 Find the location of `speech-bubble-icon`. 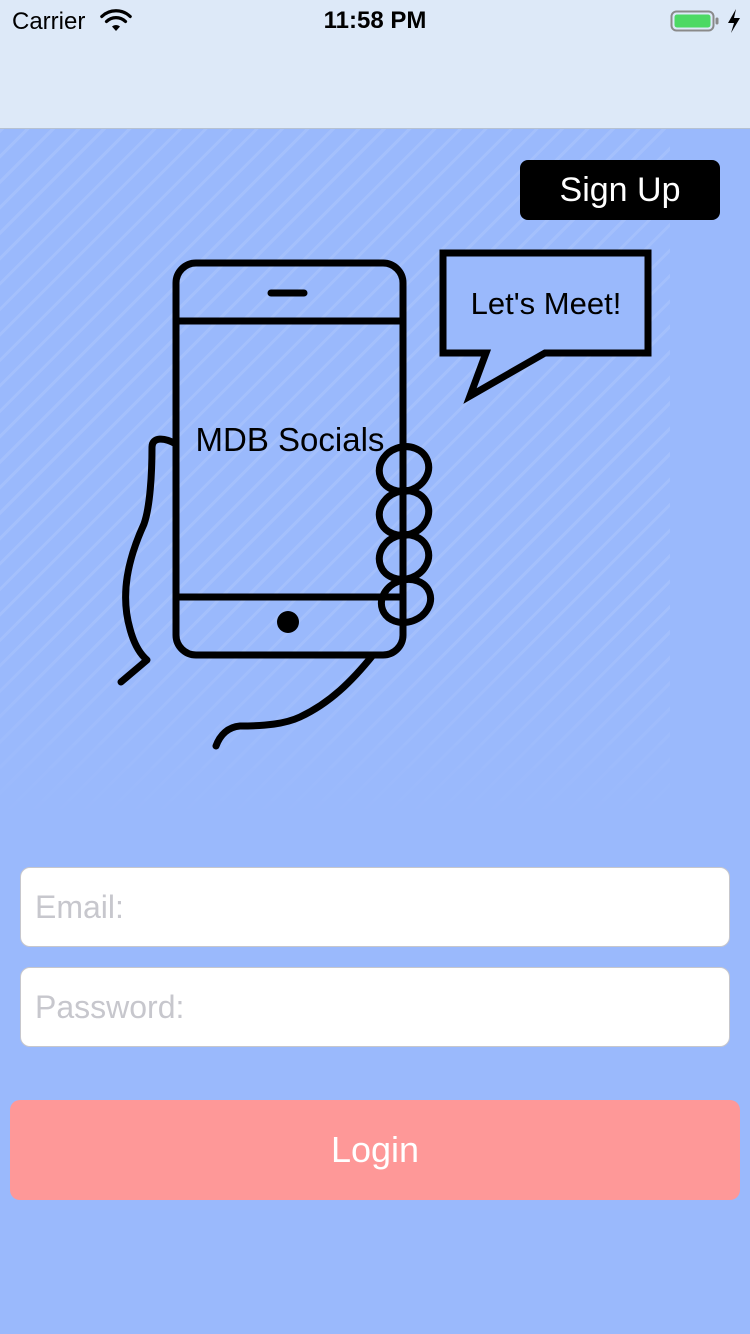

speech-bubble-icon is located at coordinates (545, 326).